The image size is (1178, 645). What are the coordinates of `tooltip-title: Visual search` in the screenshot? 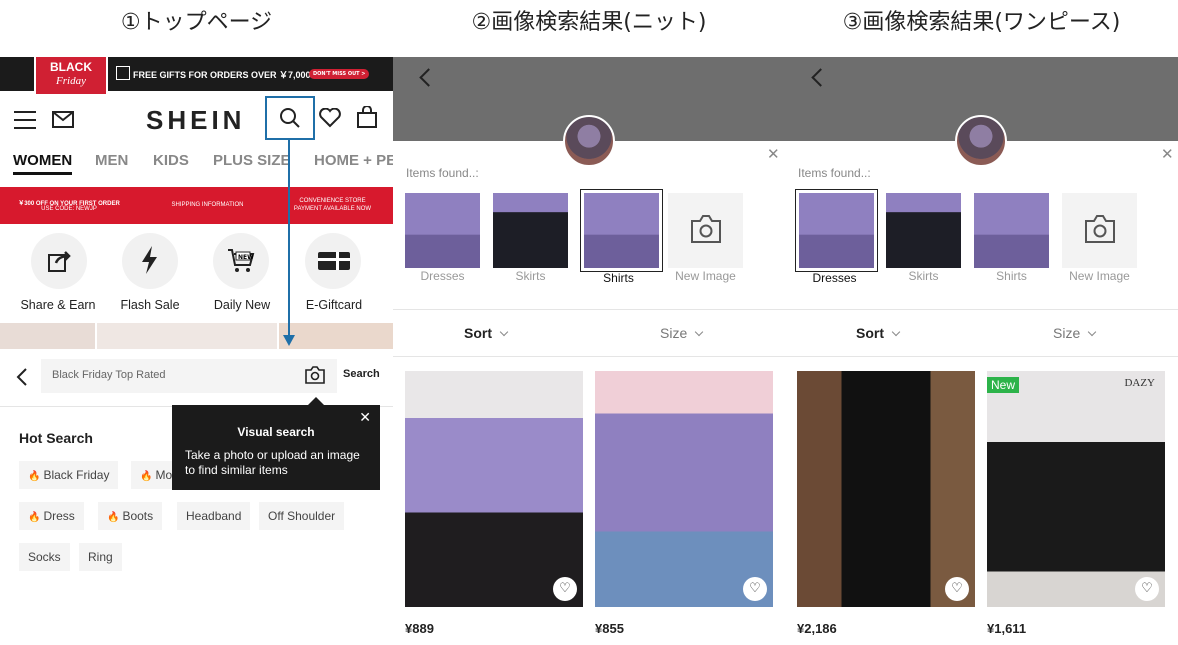 It's located at (276, 432).